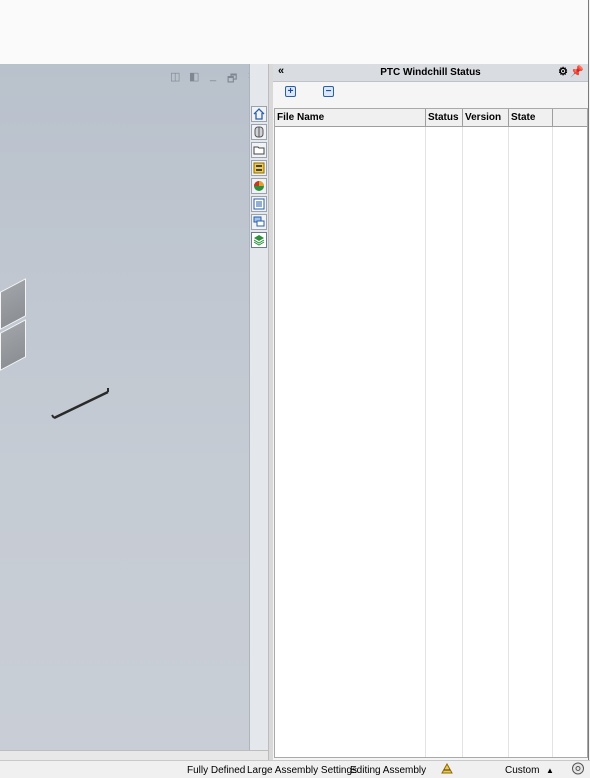 This screenshot has width=590, height=778. What do you see at coordinates (216, 770) in the screenshot?
I see `status-definition: Fully Defined` at bounding box center [216, 770].